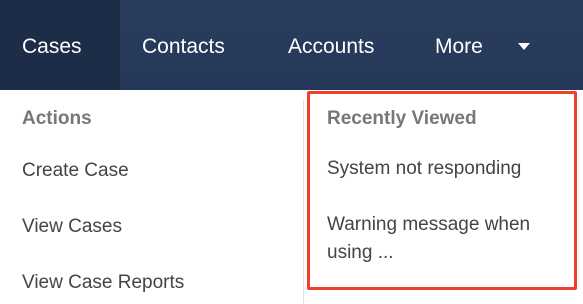 The width and height of the screenshot is (583, 304). Describe the element at coordinates (57, 118) in the screenshot. I see `actions-heading: Actions` at that location.